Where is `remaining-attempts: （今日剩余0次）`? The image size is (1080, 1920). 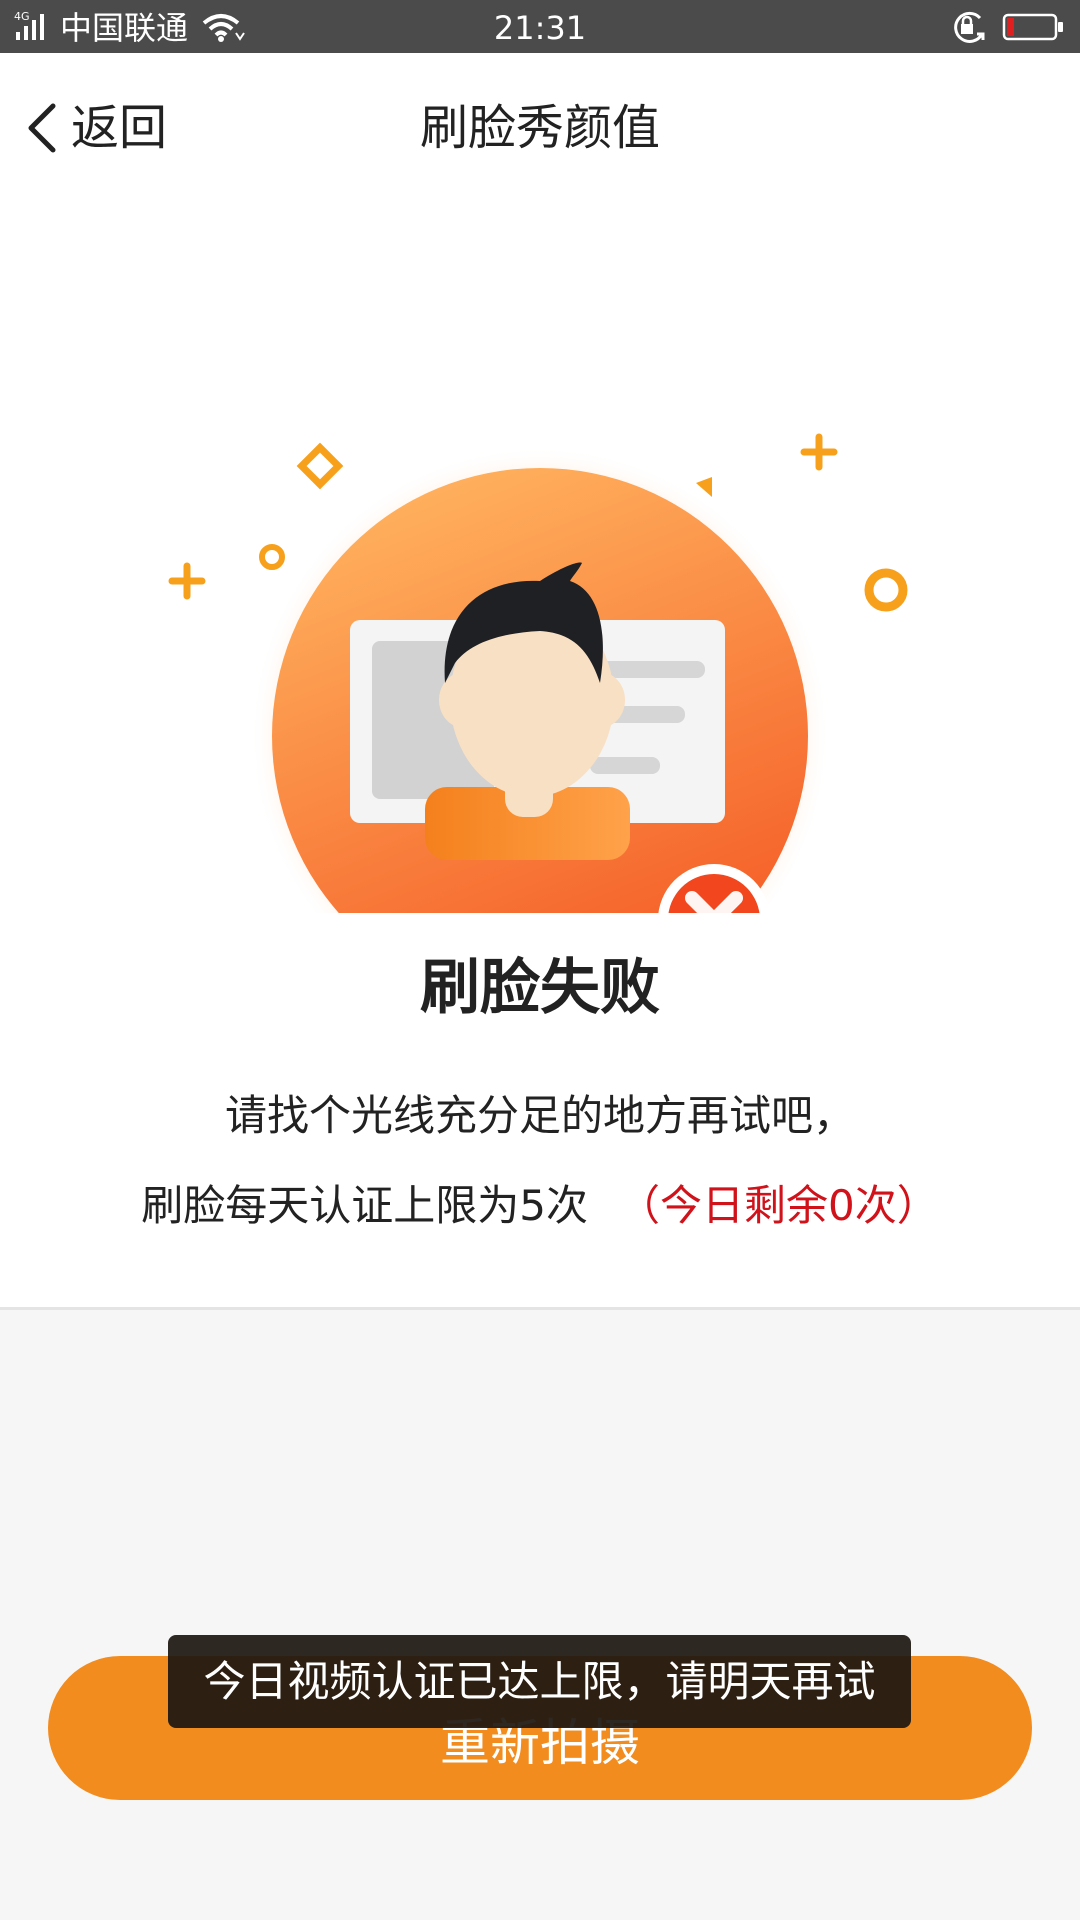 remaining-attempts: （今日剩余0次） is located at coordinates (778, 1205).